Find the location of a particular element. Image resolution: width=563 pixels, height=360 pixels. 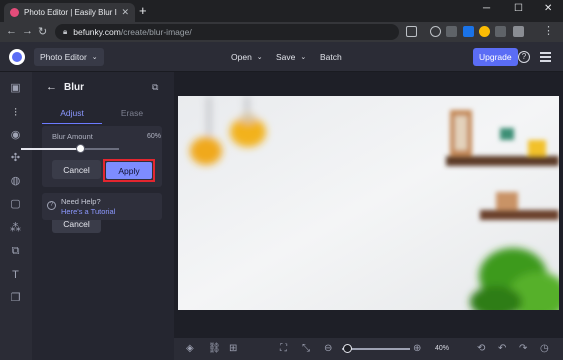

text-icon: T is located at coordinates (15, 275).